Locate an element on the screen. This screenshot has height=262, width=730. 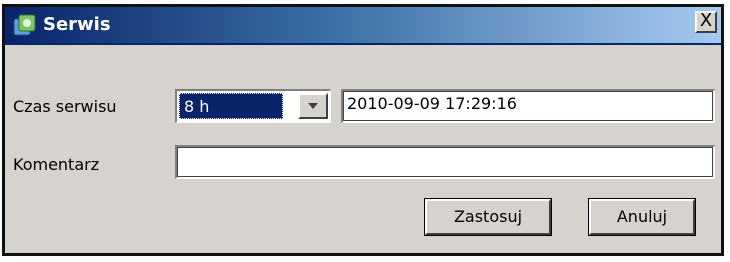
service-time-value: 8 h is located at coordinates (231, 106).